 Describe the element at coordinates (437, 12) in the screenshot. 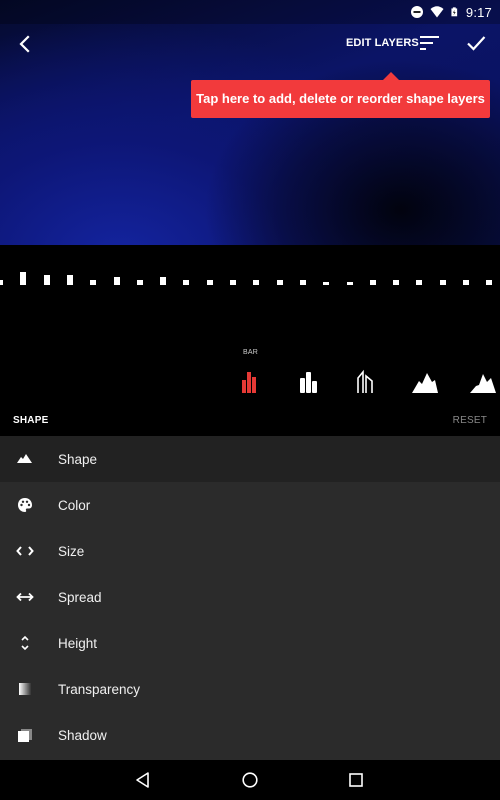

I see `wifi-icon` at that location.